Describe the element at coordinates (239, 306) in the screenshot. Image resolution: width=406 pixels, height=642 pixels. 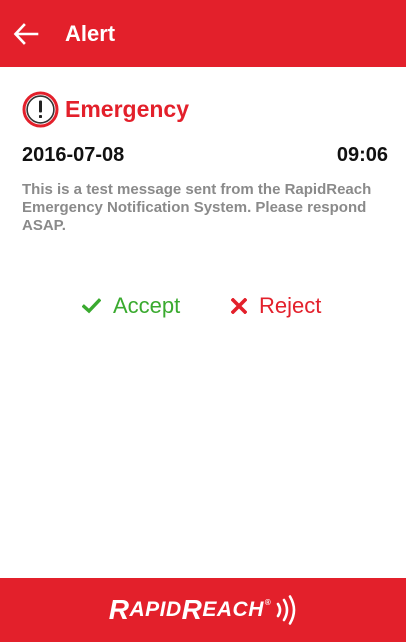
I see `x-icon` at that location.